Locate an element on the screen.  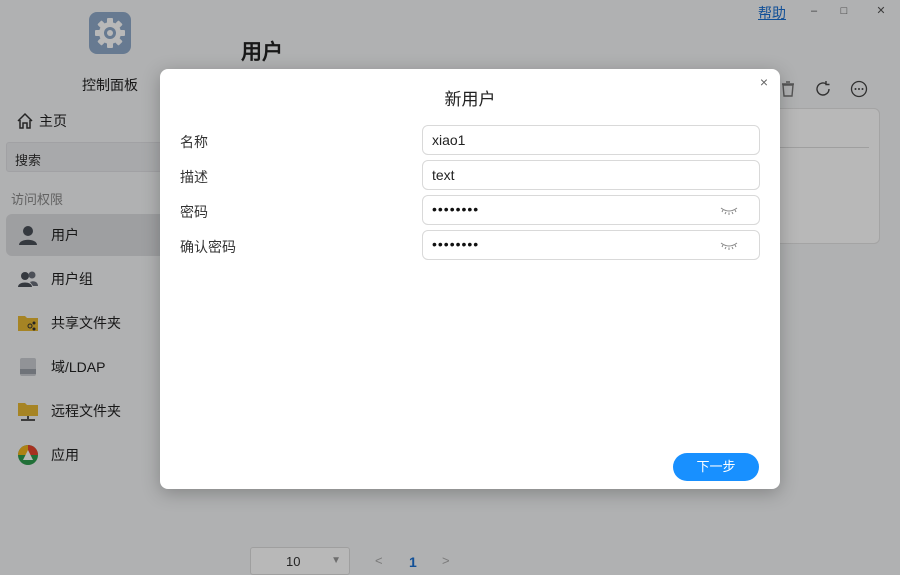
confirm-password-label: 确认密码 is located at coordinates (208, 247).